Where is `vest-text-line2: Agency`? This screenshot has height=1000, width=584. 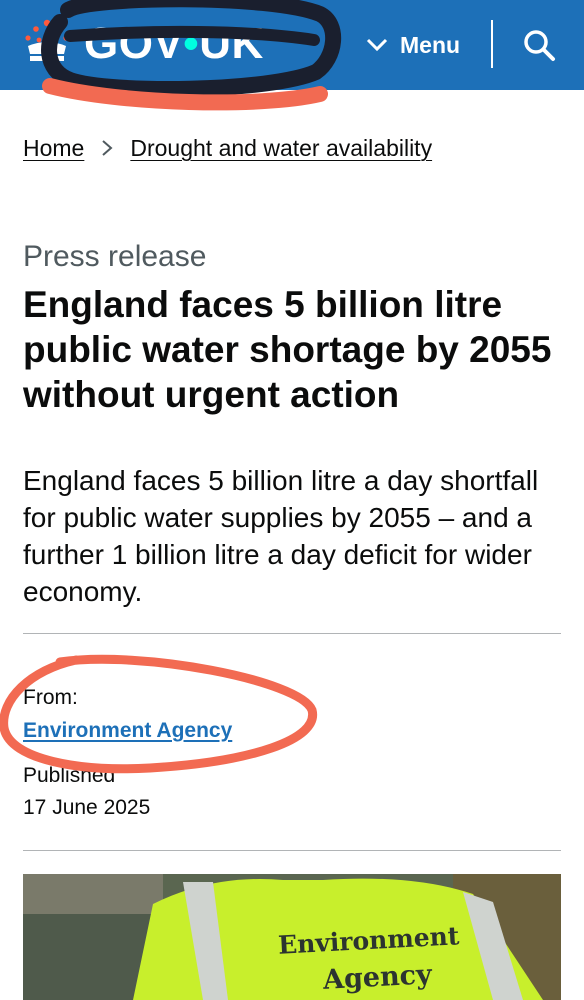 vest-text-line2: Agency is located at coordinates (377, 977).